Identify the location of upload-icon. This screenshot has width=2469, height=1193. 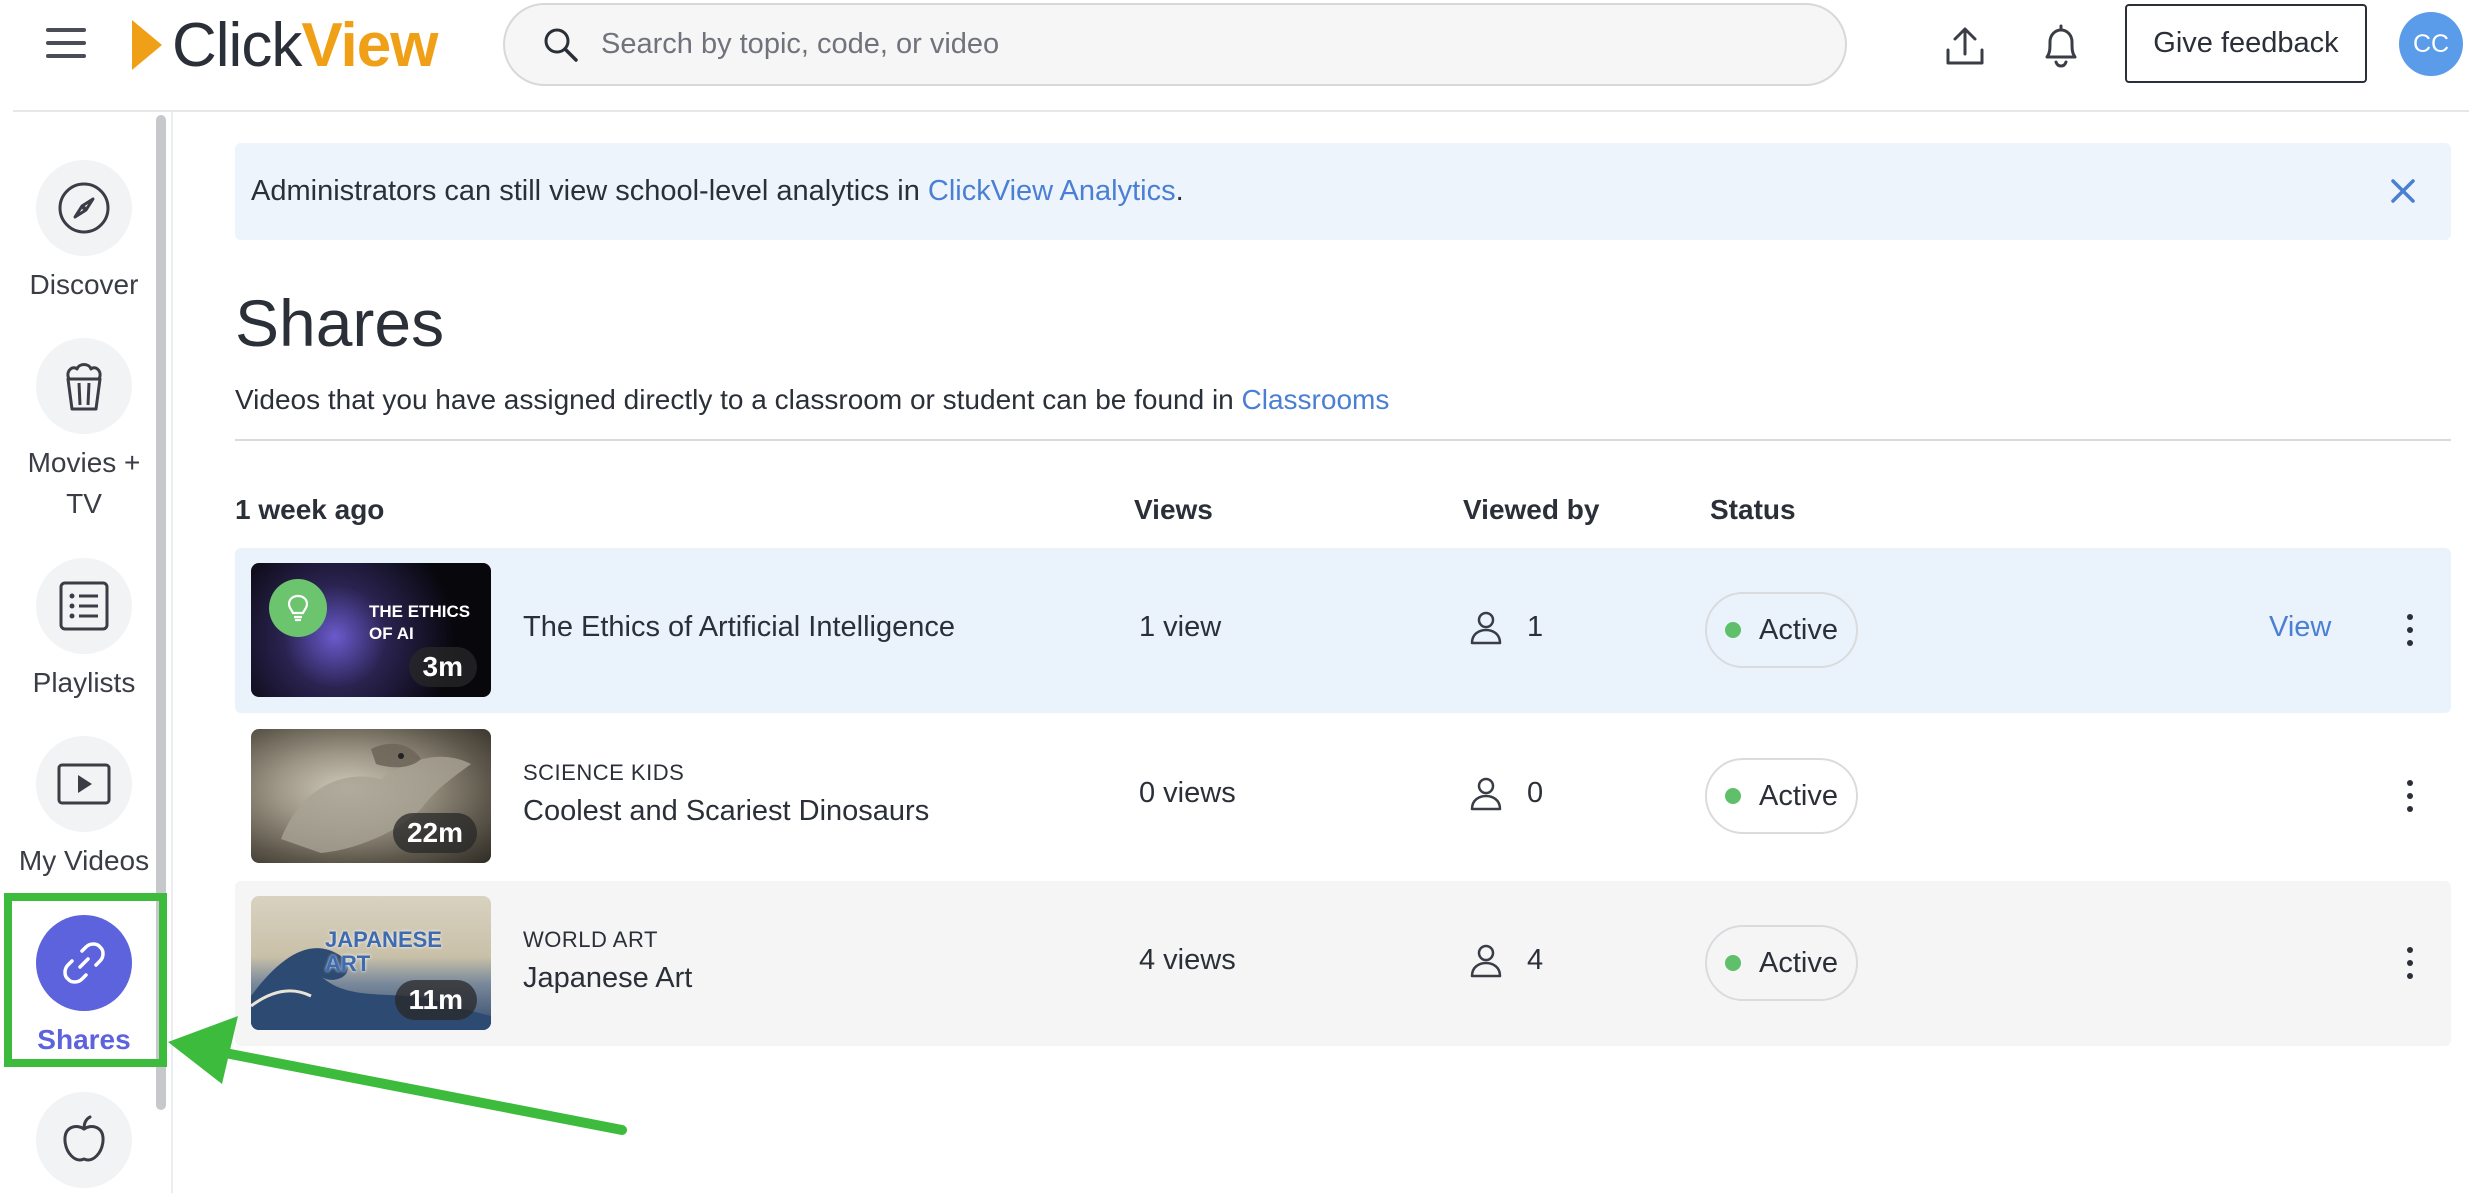
(1965, 46).